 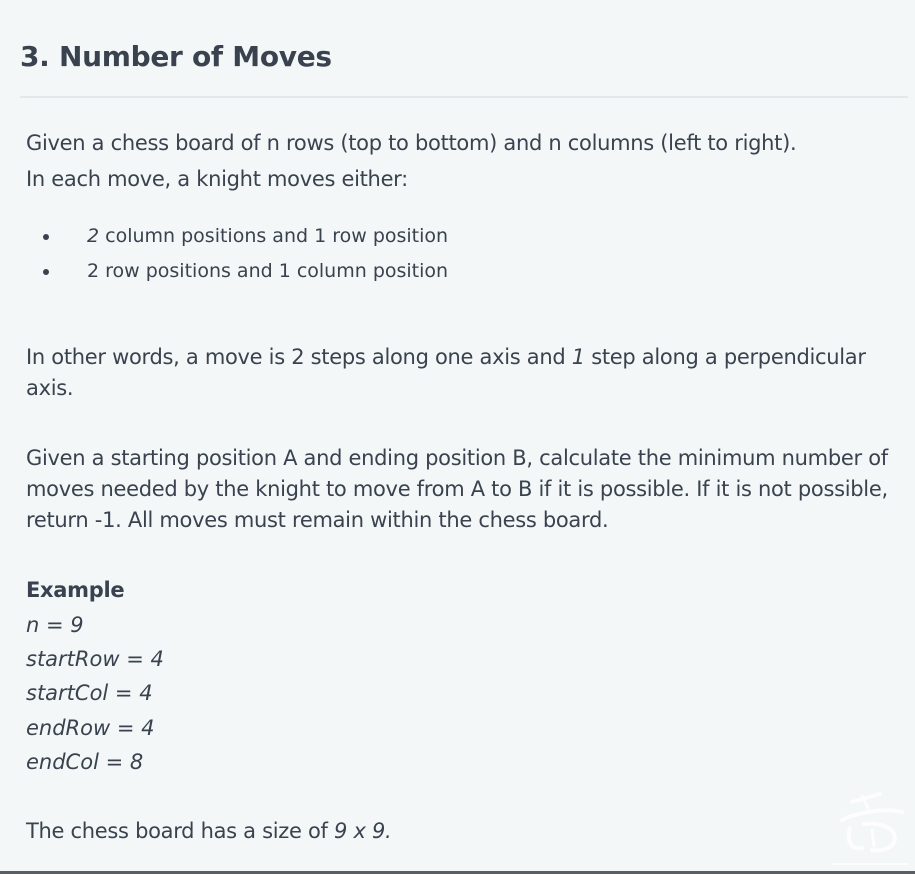 What do you see at coordinates (75, 590) in the screenshot?
I see `example-heading: Example` at bounding box center [75, 590].